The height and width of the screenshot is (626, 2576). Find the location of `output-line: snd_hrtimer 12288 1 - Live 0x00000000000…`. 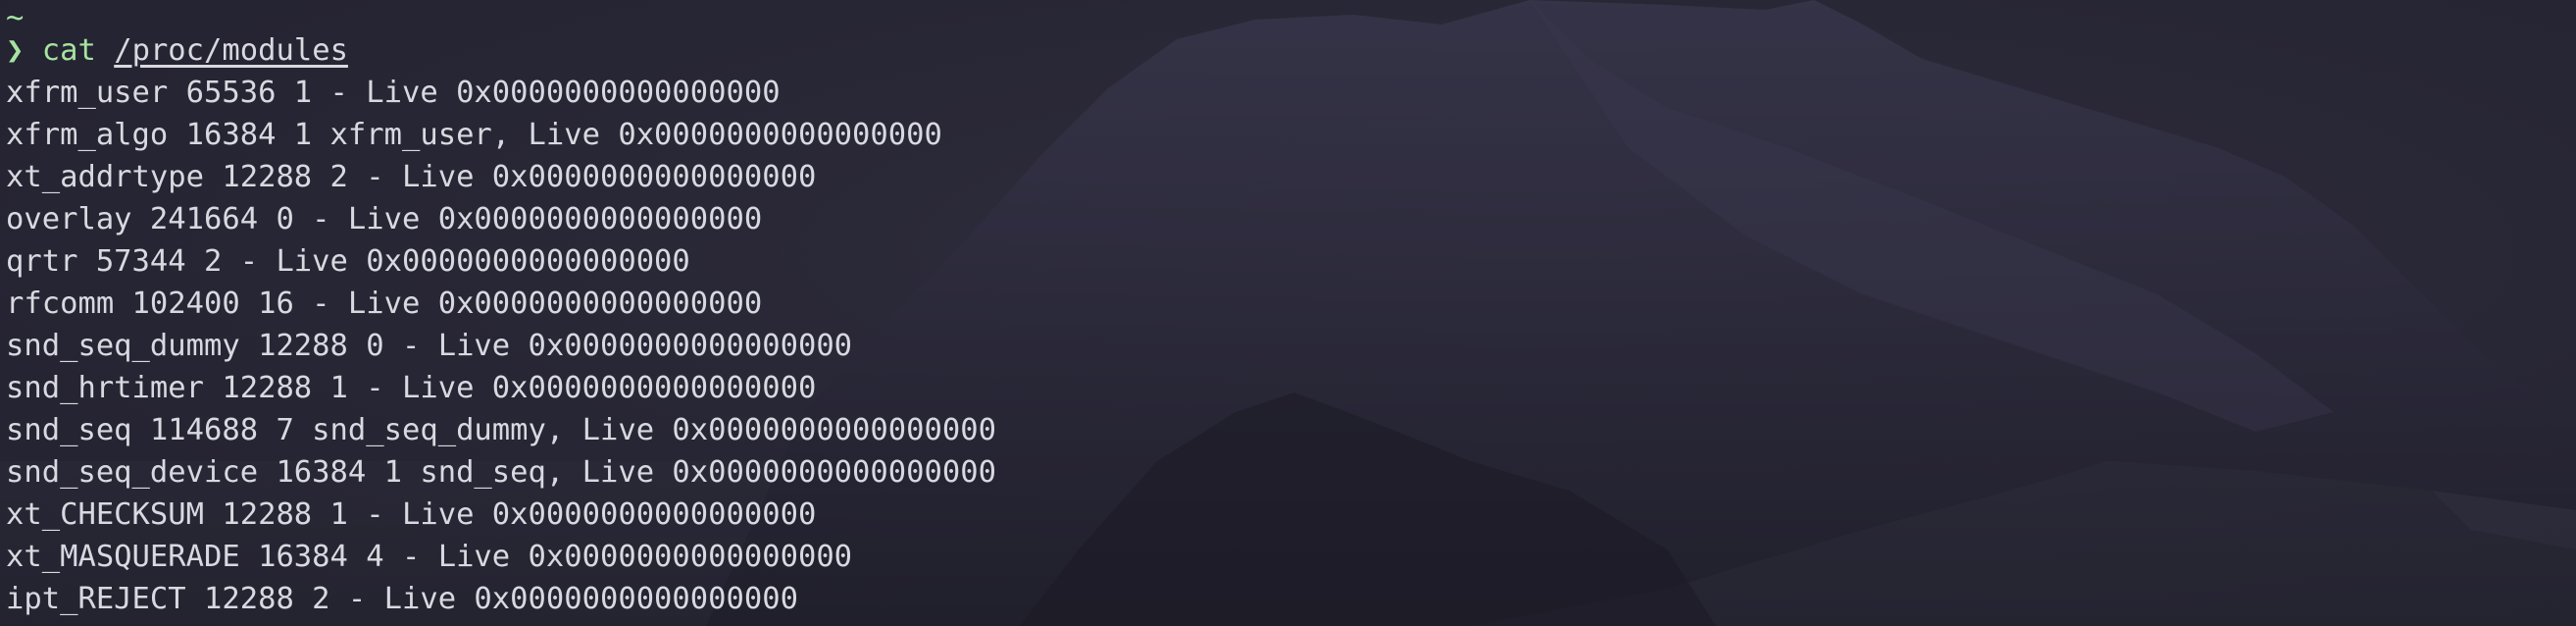

output-line: snd_hrtimer 12288 1 - Live 0x00000000000… is located at coordinates (411, 388).